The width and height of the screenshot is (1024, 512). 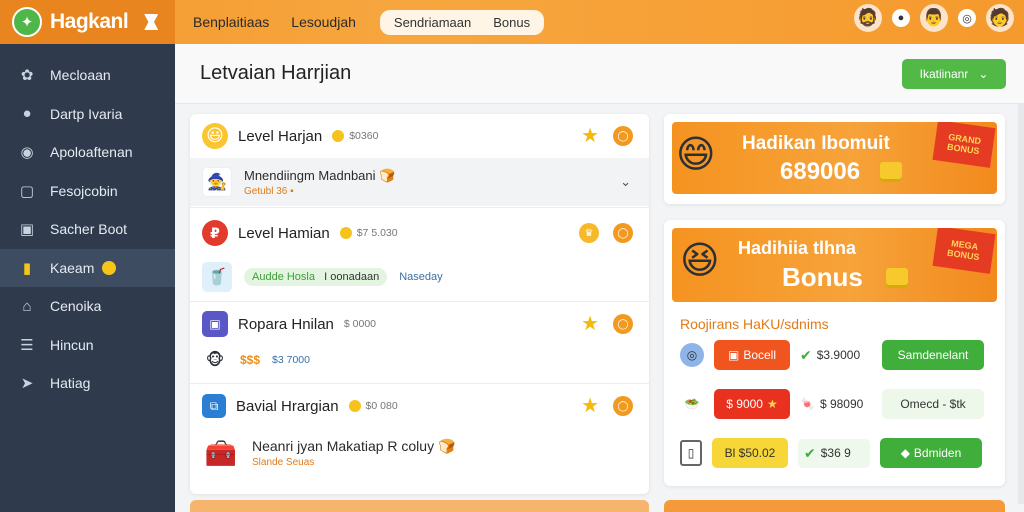 What do you see at coordinates (967, 18) in the screenshot?
I see `message-icon: ◎` at bounding box center [967, 18].